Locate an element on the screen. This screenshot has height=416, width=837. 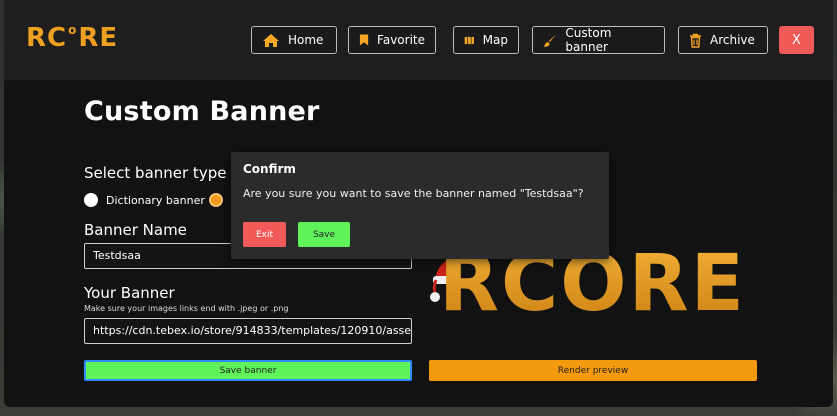
page-title: Custom Banner is located at coordinates (202, 111).